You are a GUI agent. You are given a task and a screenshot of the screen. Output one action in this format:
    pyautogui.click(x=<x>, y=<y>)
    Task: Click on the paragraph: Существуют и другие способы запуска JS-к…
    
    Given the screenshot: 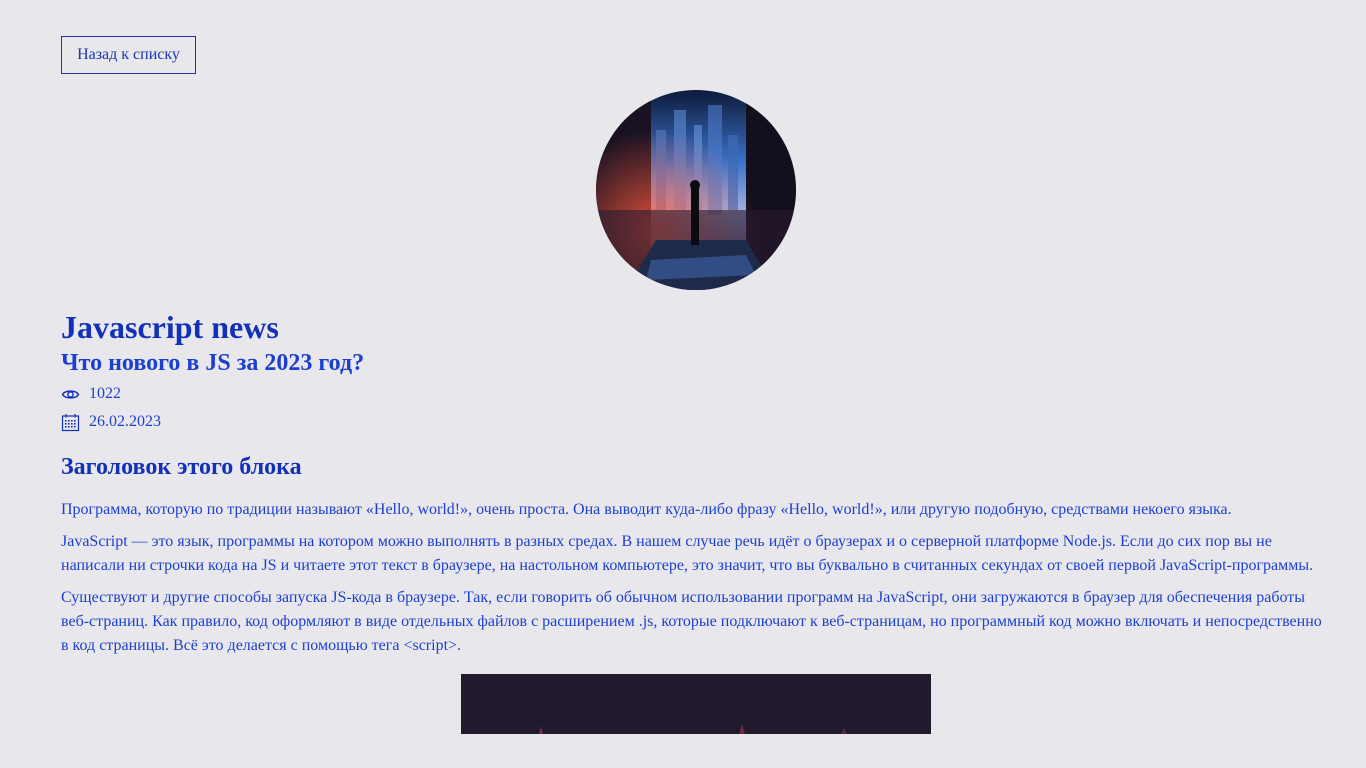 What is the action you would take?
    pyautogui.click(x=691, y=621)
    